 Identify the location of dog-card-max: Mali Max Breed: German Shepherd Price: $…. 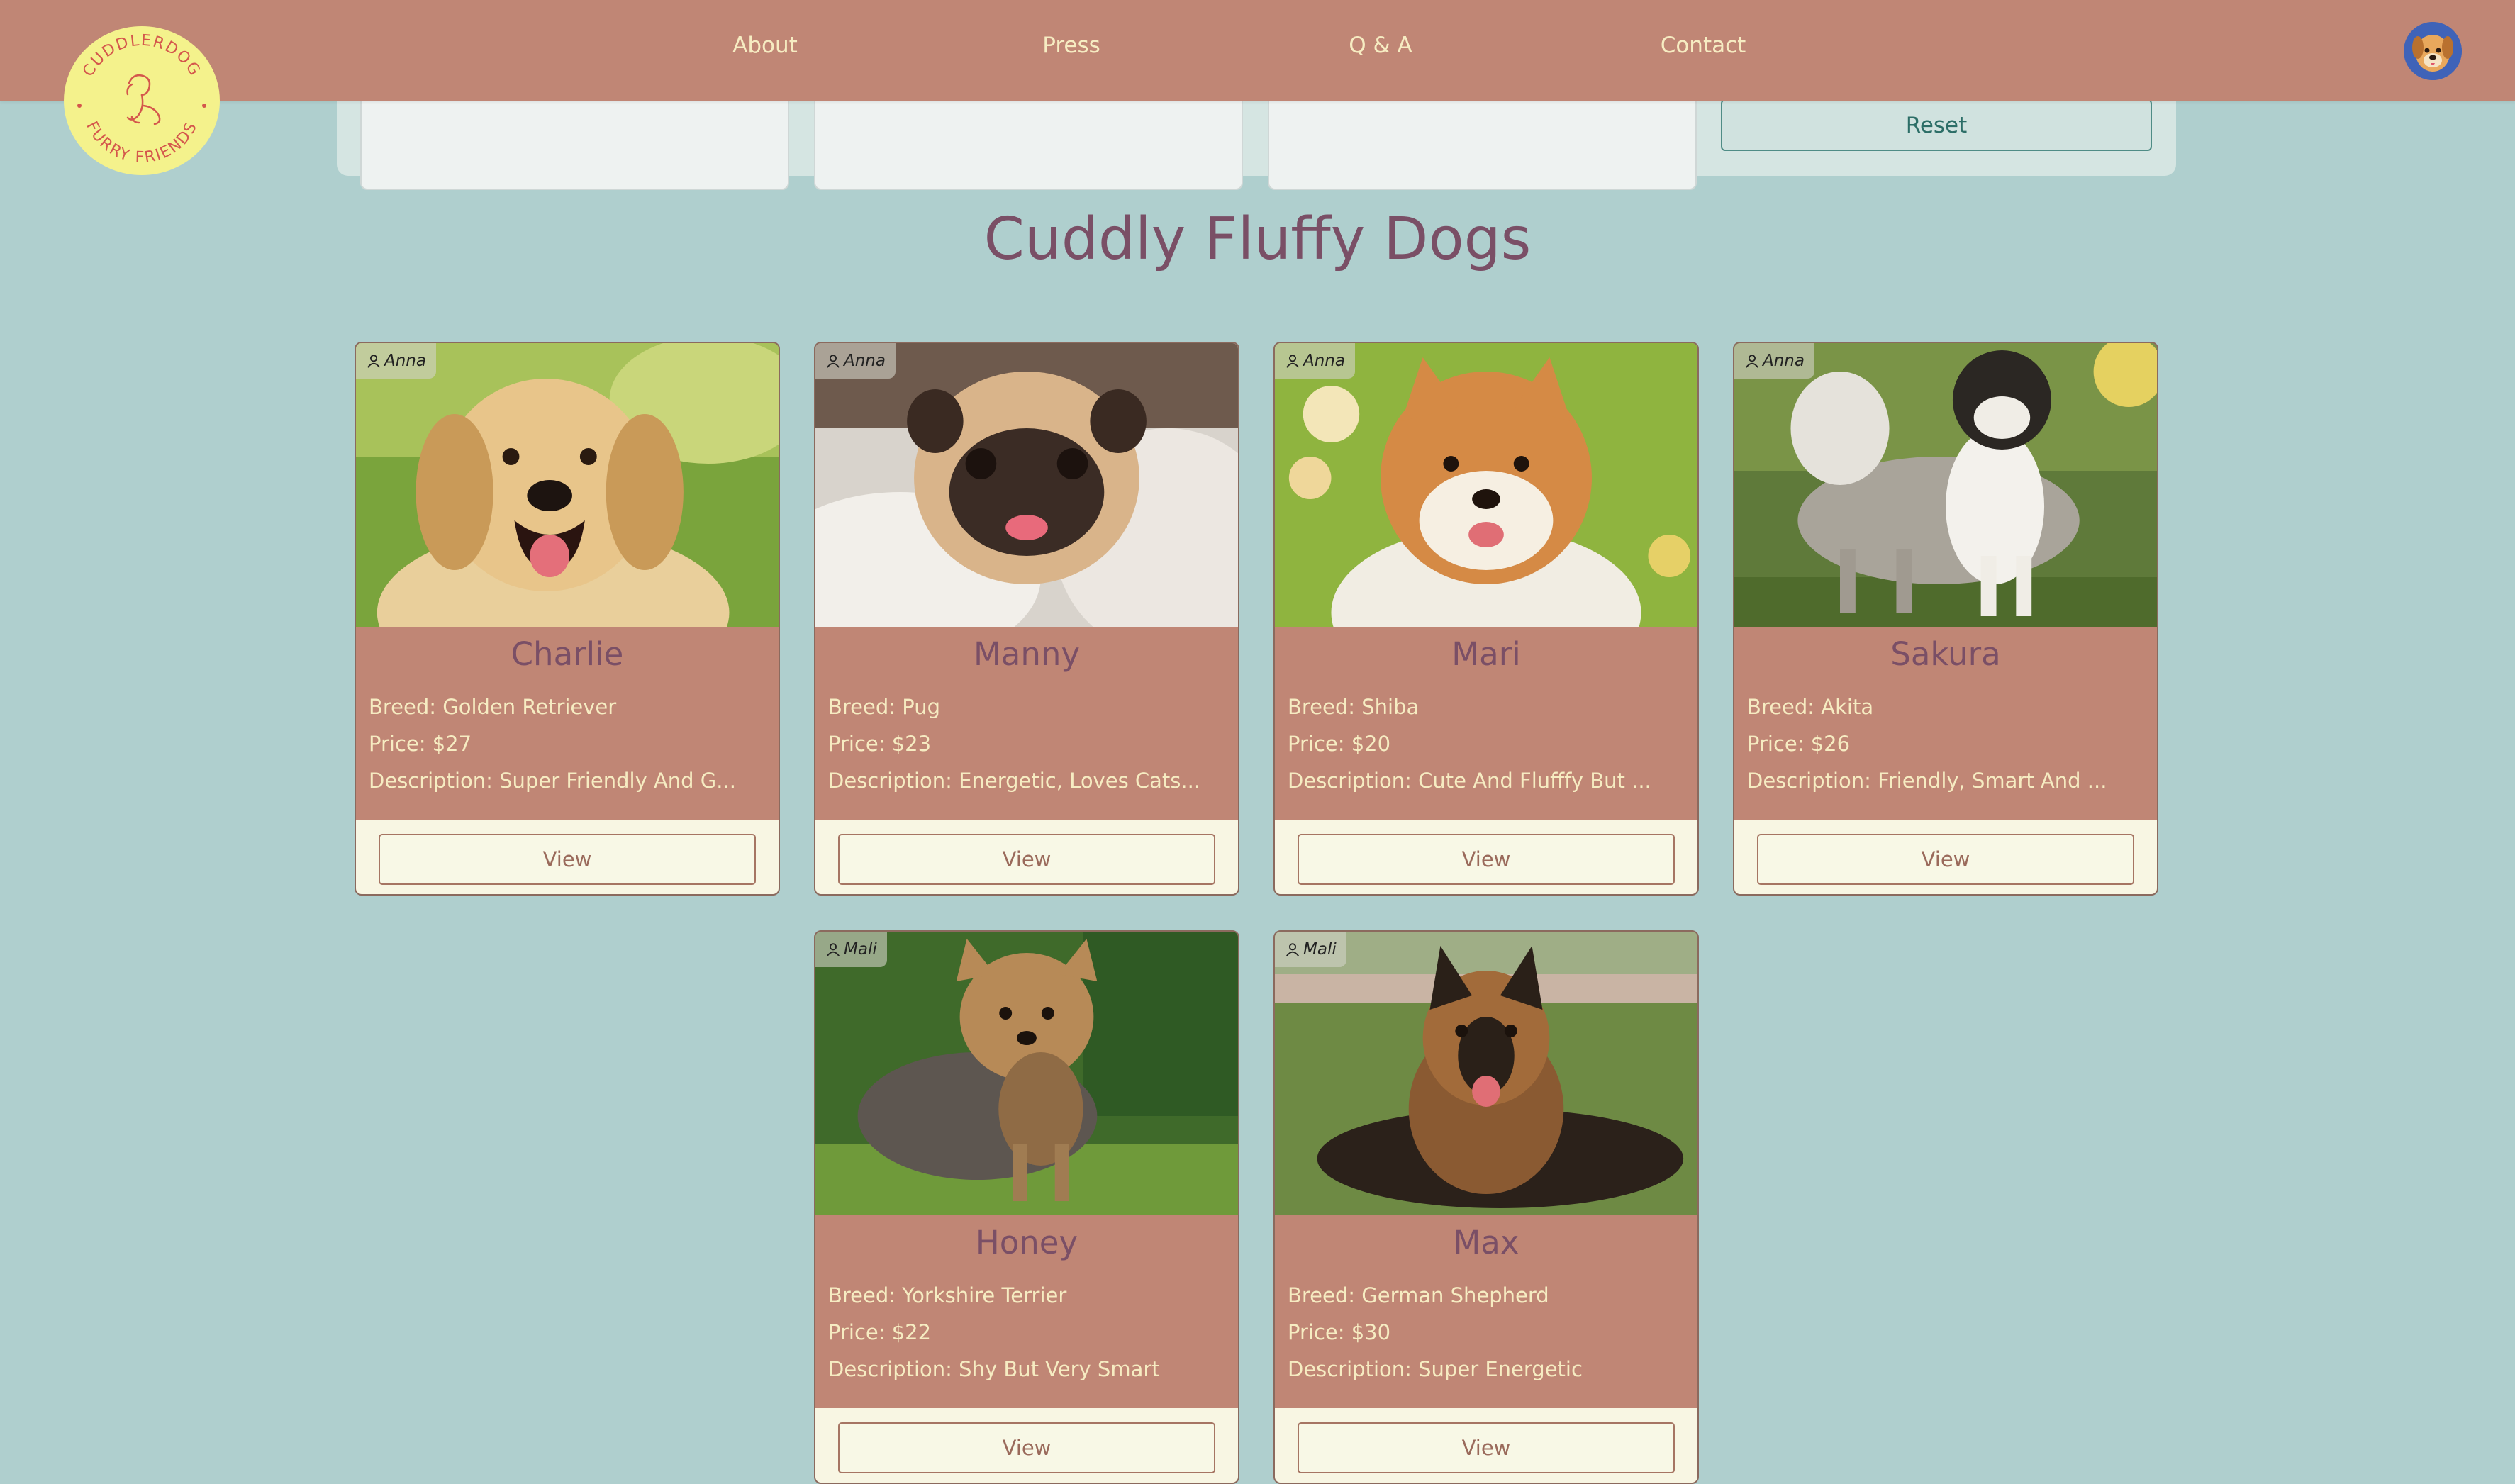
(1486, 1207).